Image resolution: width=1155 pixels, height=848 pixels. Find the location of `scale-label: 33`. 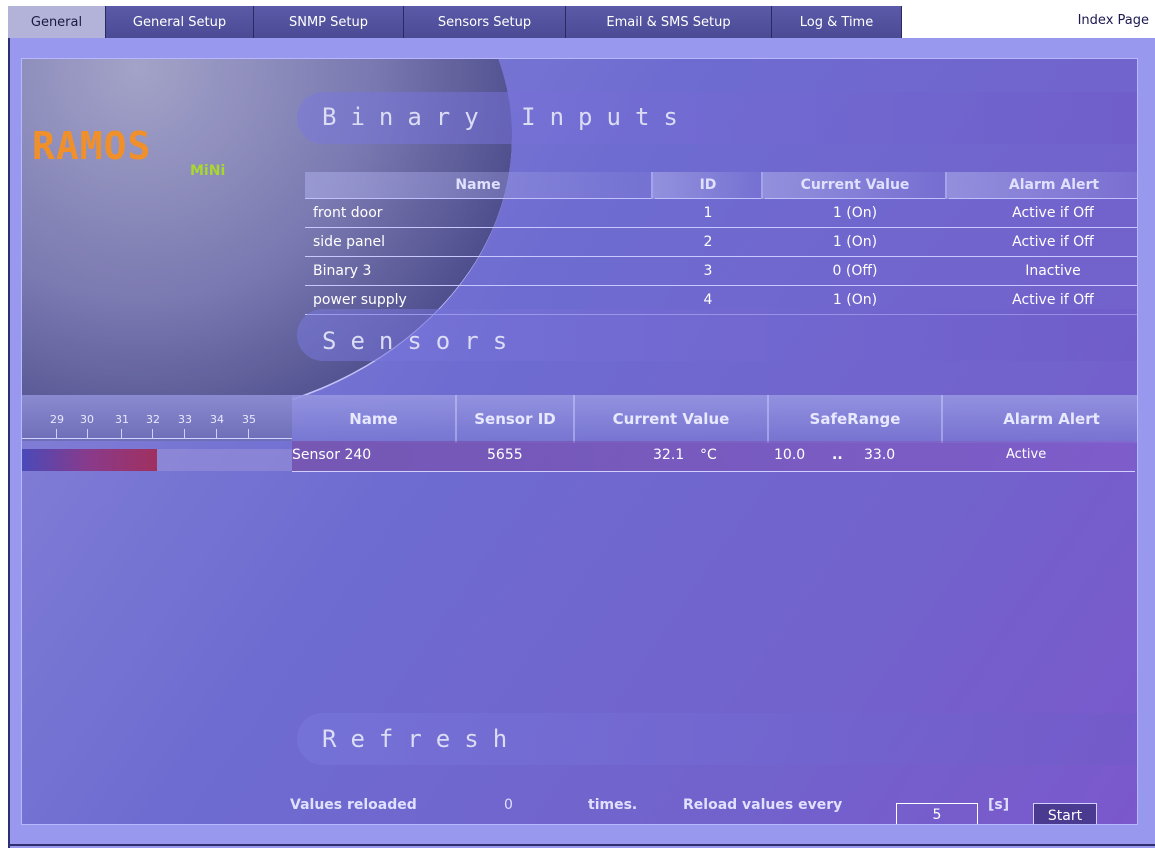

scale-label: 33 is located at coordinates (185, 419).